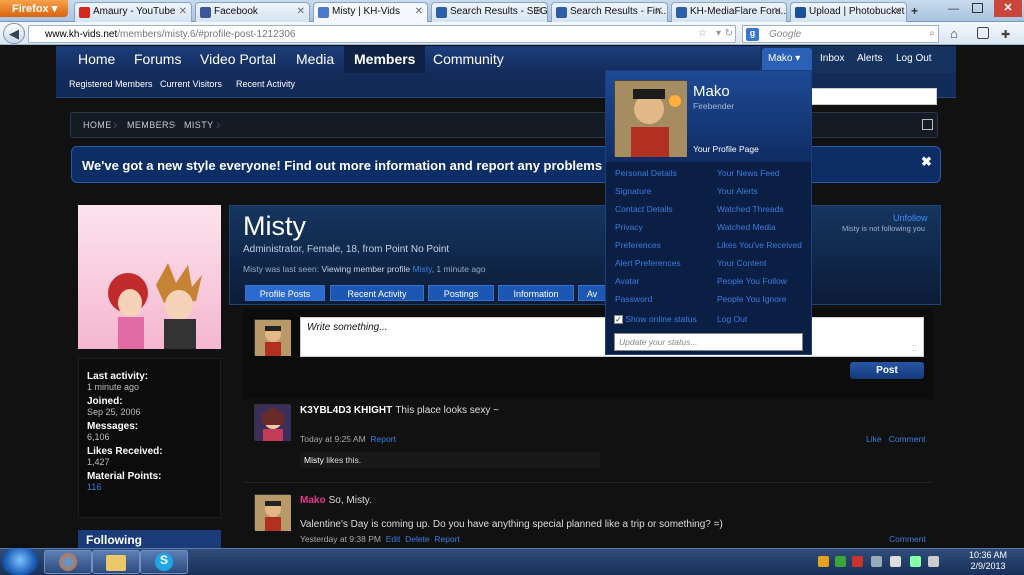 This screenshot has height=575, width=1024. Describe the element at coordinates (536, 293) in the screenshot. I see `profile-tab: Information` at that location.